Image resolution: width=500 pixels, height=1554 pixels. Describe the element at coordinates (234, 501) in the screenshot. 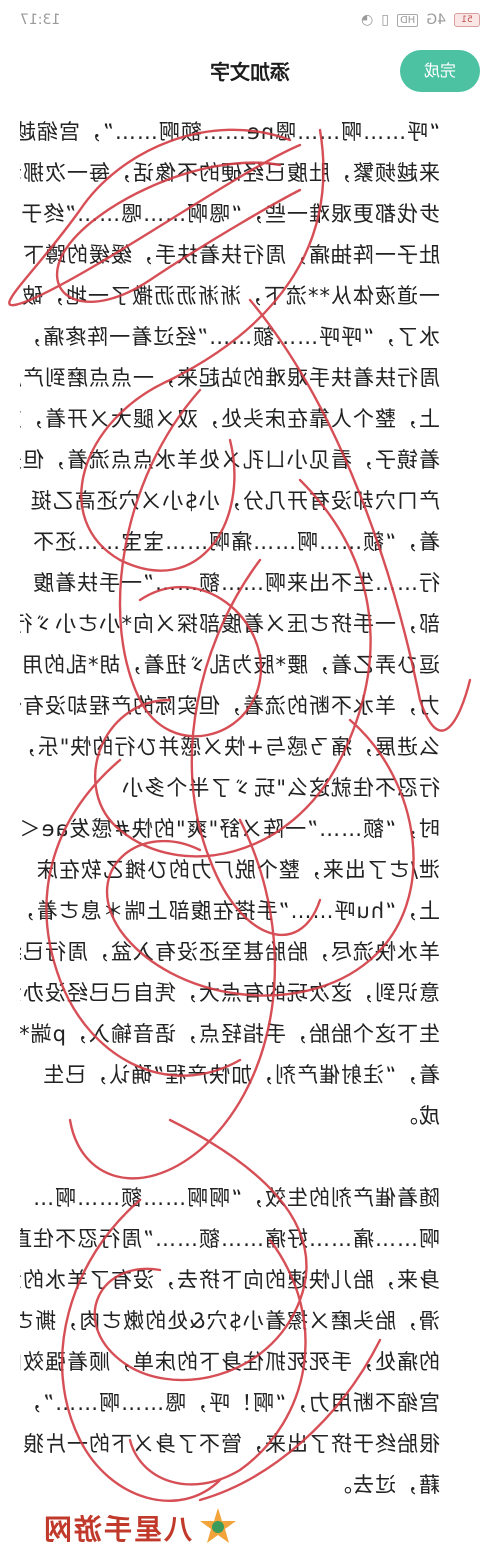

I see `text-line: 产ㄇ穴却没有开几分，小$小ㄨ穴还高乙挺` at that location.